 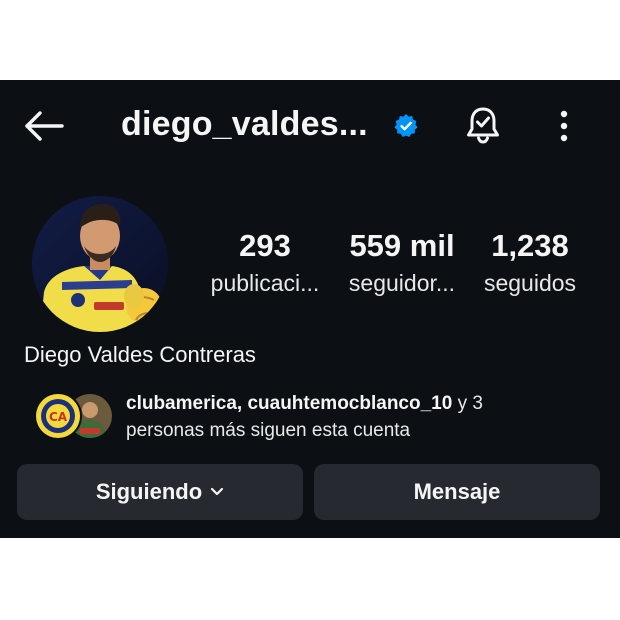 What do you see at coordinates (406, 125) in the screenshot?
I see `verified-badge-icon` at bounding box center [406, 125].